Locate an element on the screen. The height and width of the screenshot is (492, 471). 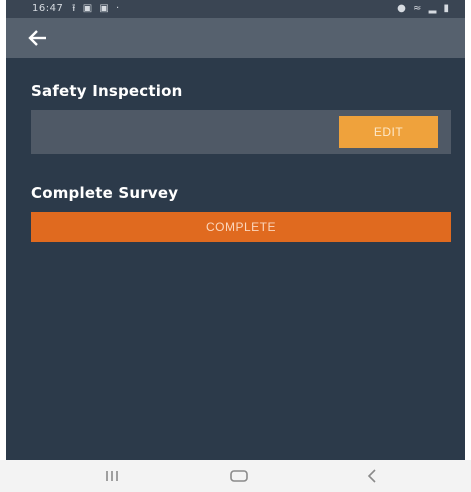
app-bar is located at coordinates (235, 38).